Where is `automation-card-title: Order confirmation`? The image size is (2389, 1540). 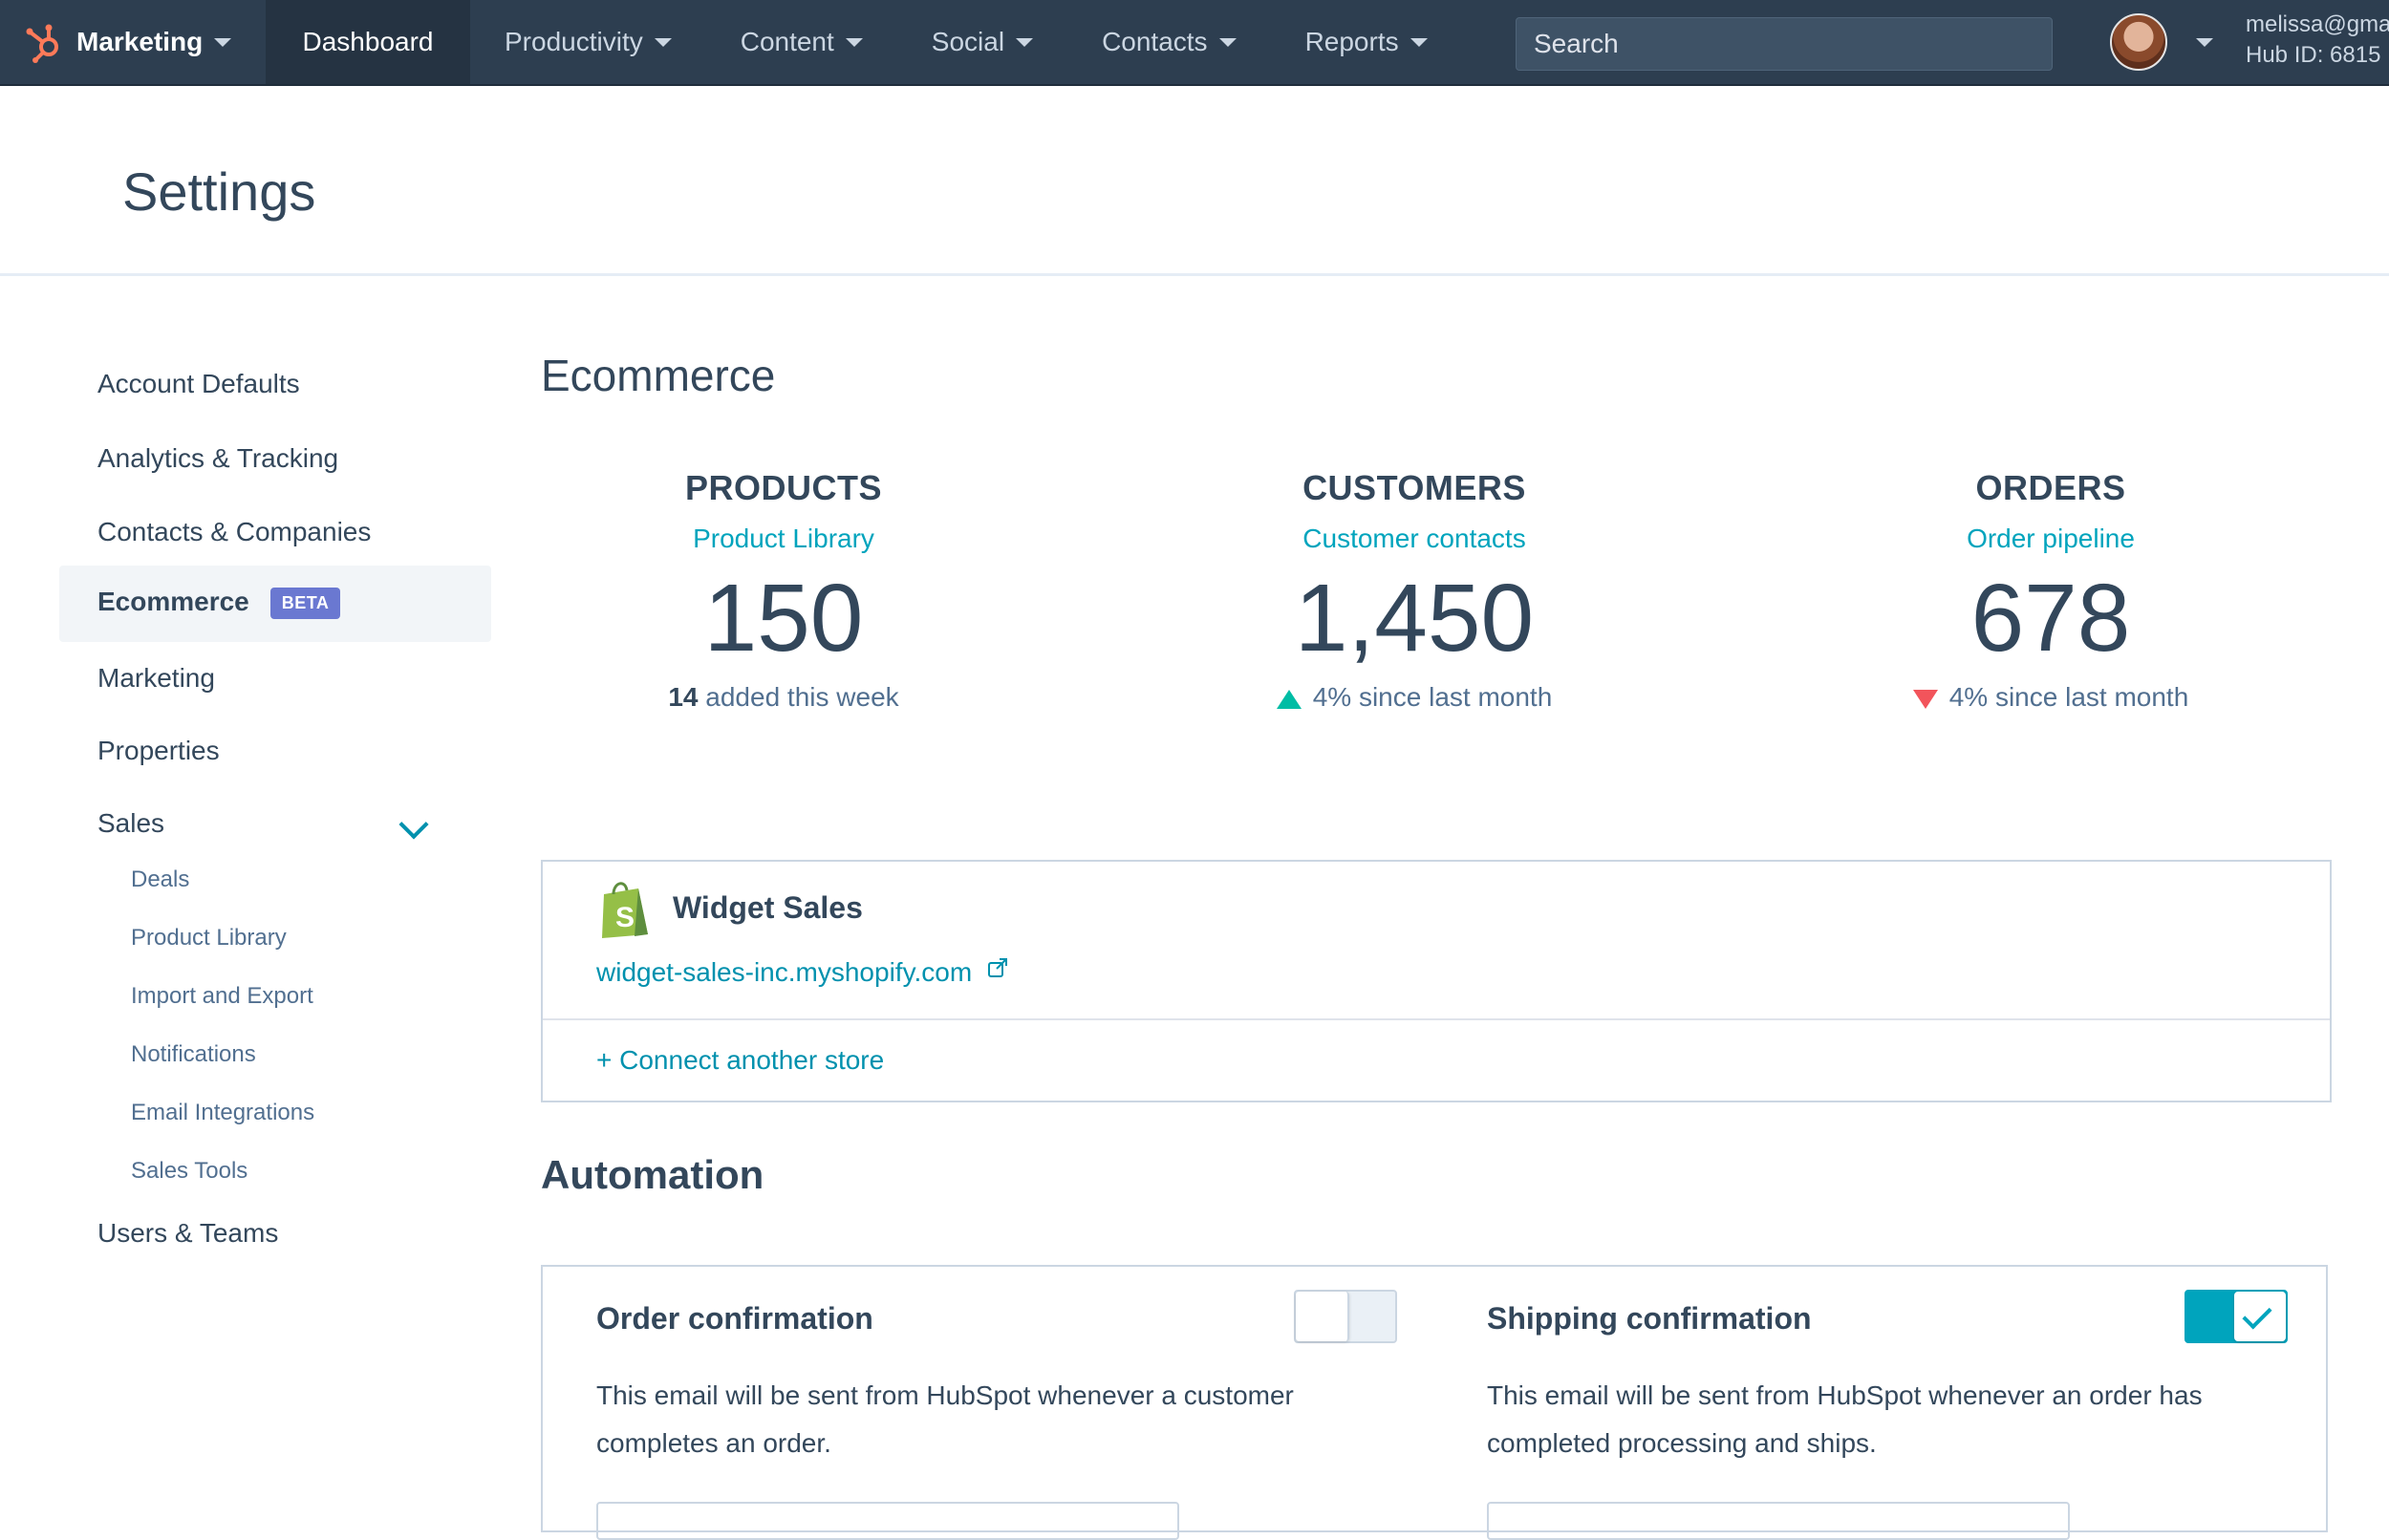 automation-card-title: Order confirmation is located at coordinates (734, 1318).